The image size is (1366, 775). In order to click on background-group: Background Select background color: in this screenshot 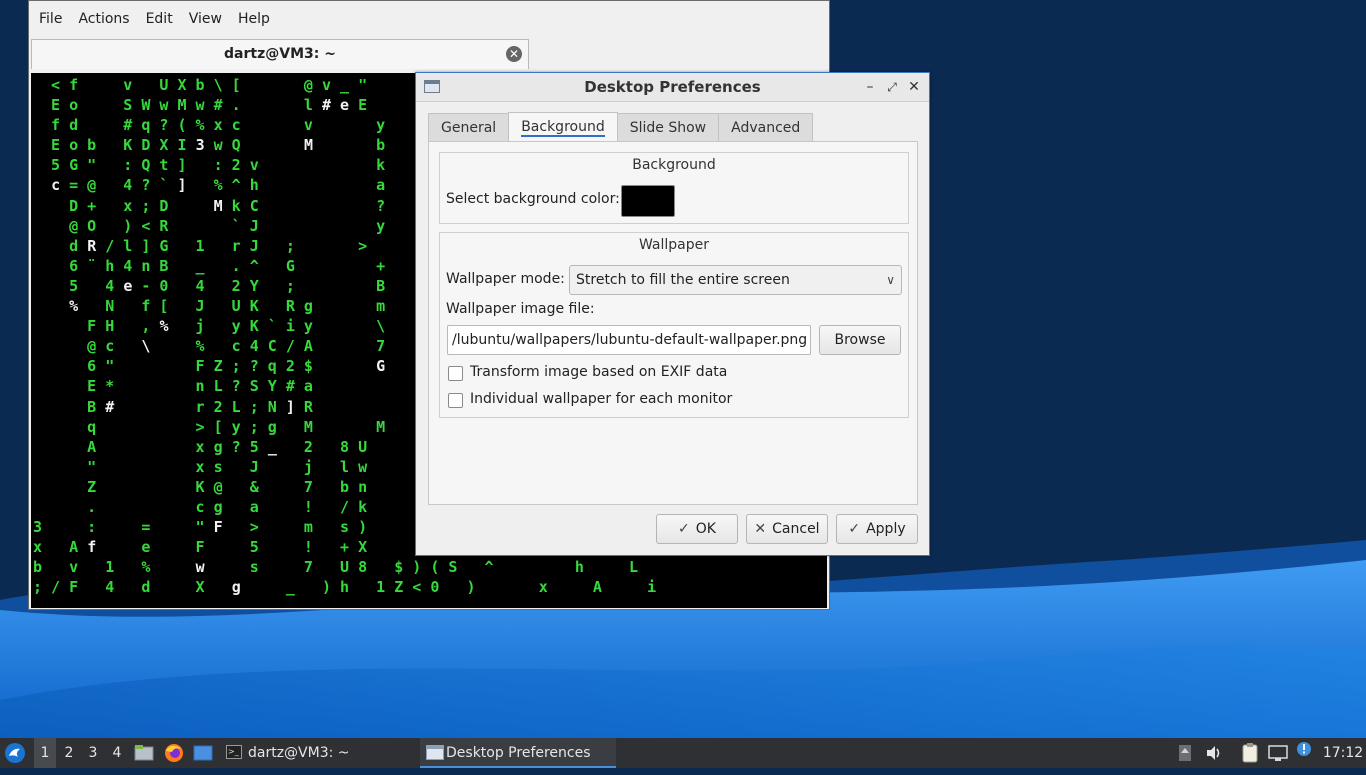, I will do `click(674, 188)`.